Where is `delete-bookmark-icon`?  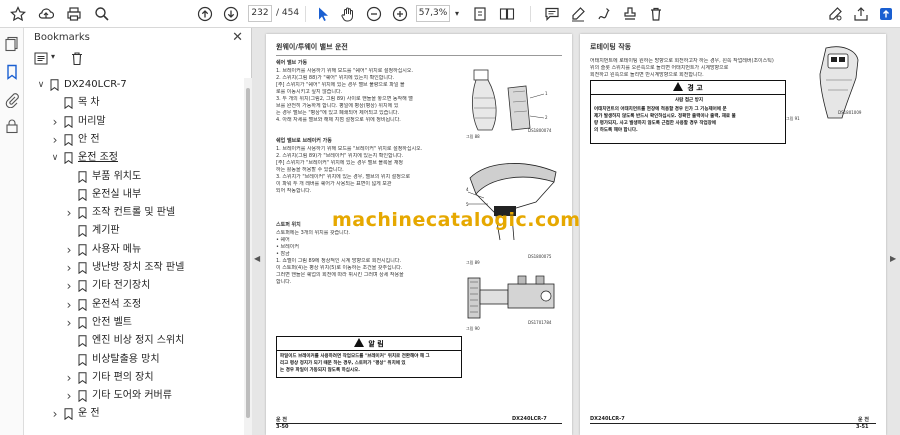 delete-bookmark-icon is located at coordinates (77, 58).